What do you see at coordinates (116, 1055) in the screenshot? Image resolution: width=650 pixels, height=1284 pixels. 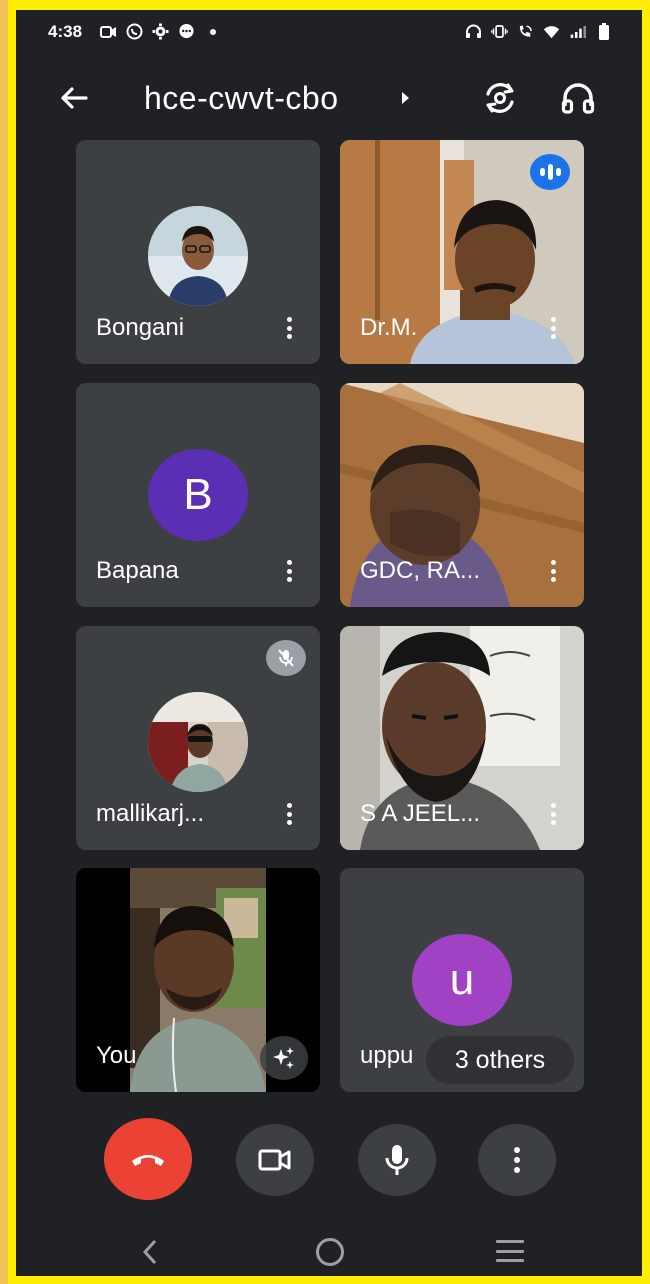 I see `participant-name: You` at bounding box center [116, 1055].